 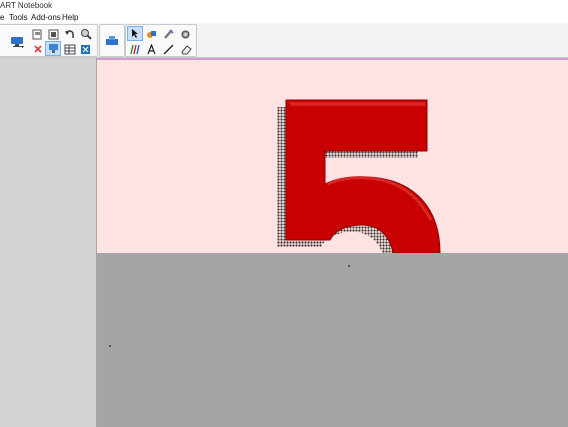 I want to click on toolbar-group-tools, so click(x=161, y=40).